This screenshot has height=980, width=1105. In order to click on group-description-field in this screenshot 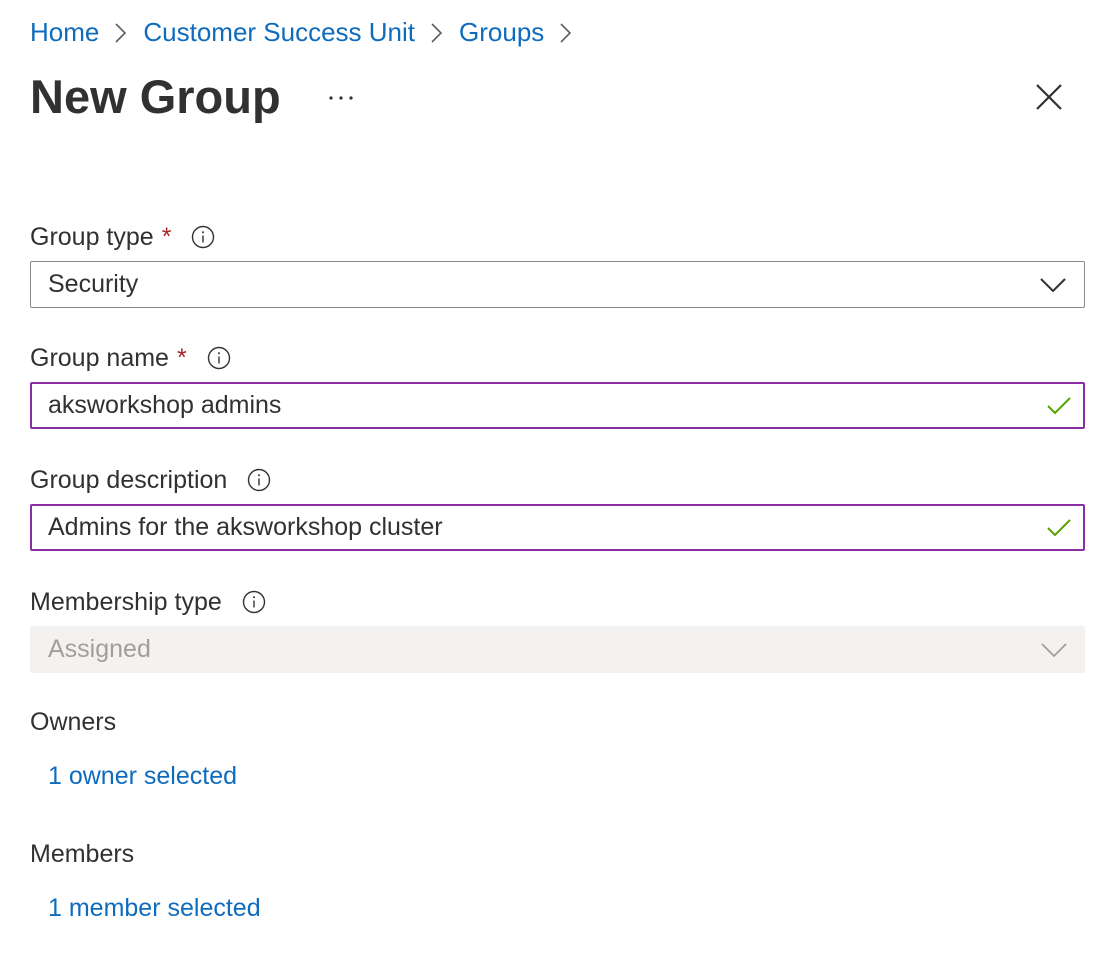, I will do `click(557, 527)`.